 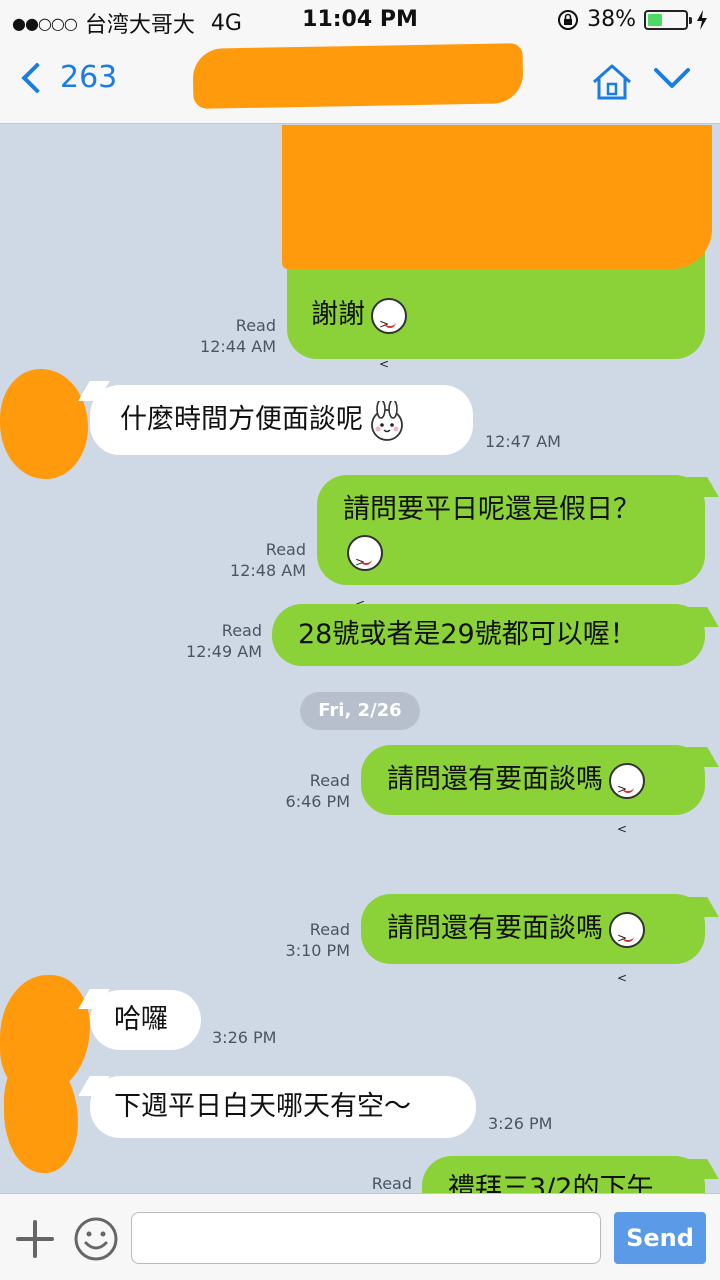 I want to click on redacted-contact-name, so click(x=358, y=76).